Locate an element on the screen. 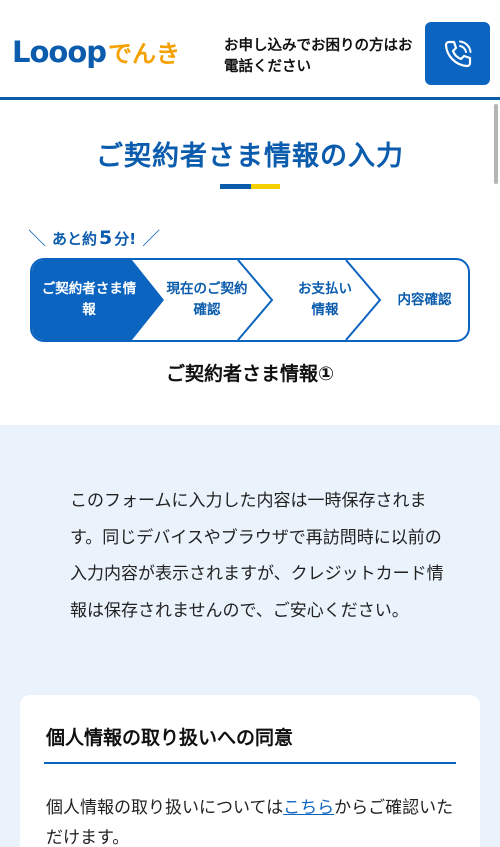 This screenshot has height=847, width=500. time-prefix: あと約 is located at coordinates (75, 238).